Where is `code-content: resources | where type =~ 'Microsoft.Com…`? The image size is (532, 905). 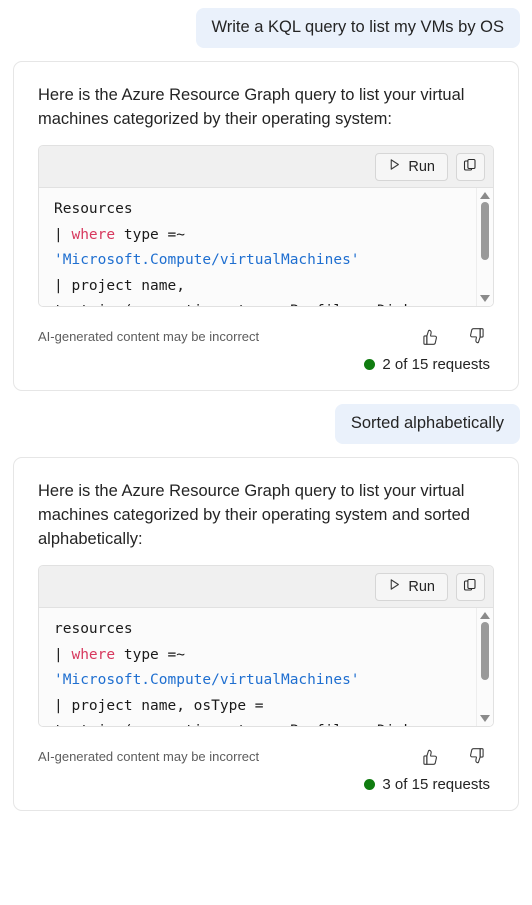 code-content: resources | where type =~ 'Microsoft.Com… is located at coordinates (233, 673).